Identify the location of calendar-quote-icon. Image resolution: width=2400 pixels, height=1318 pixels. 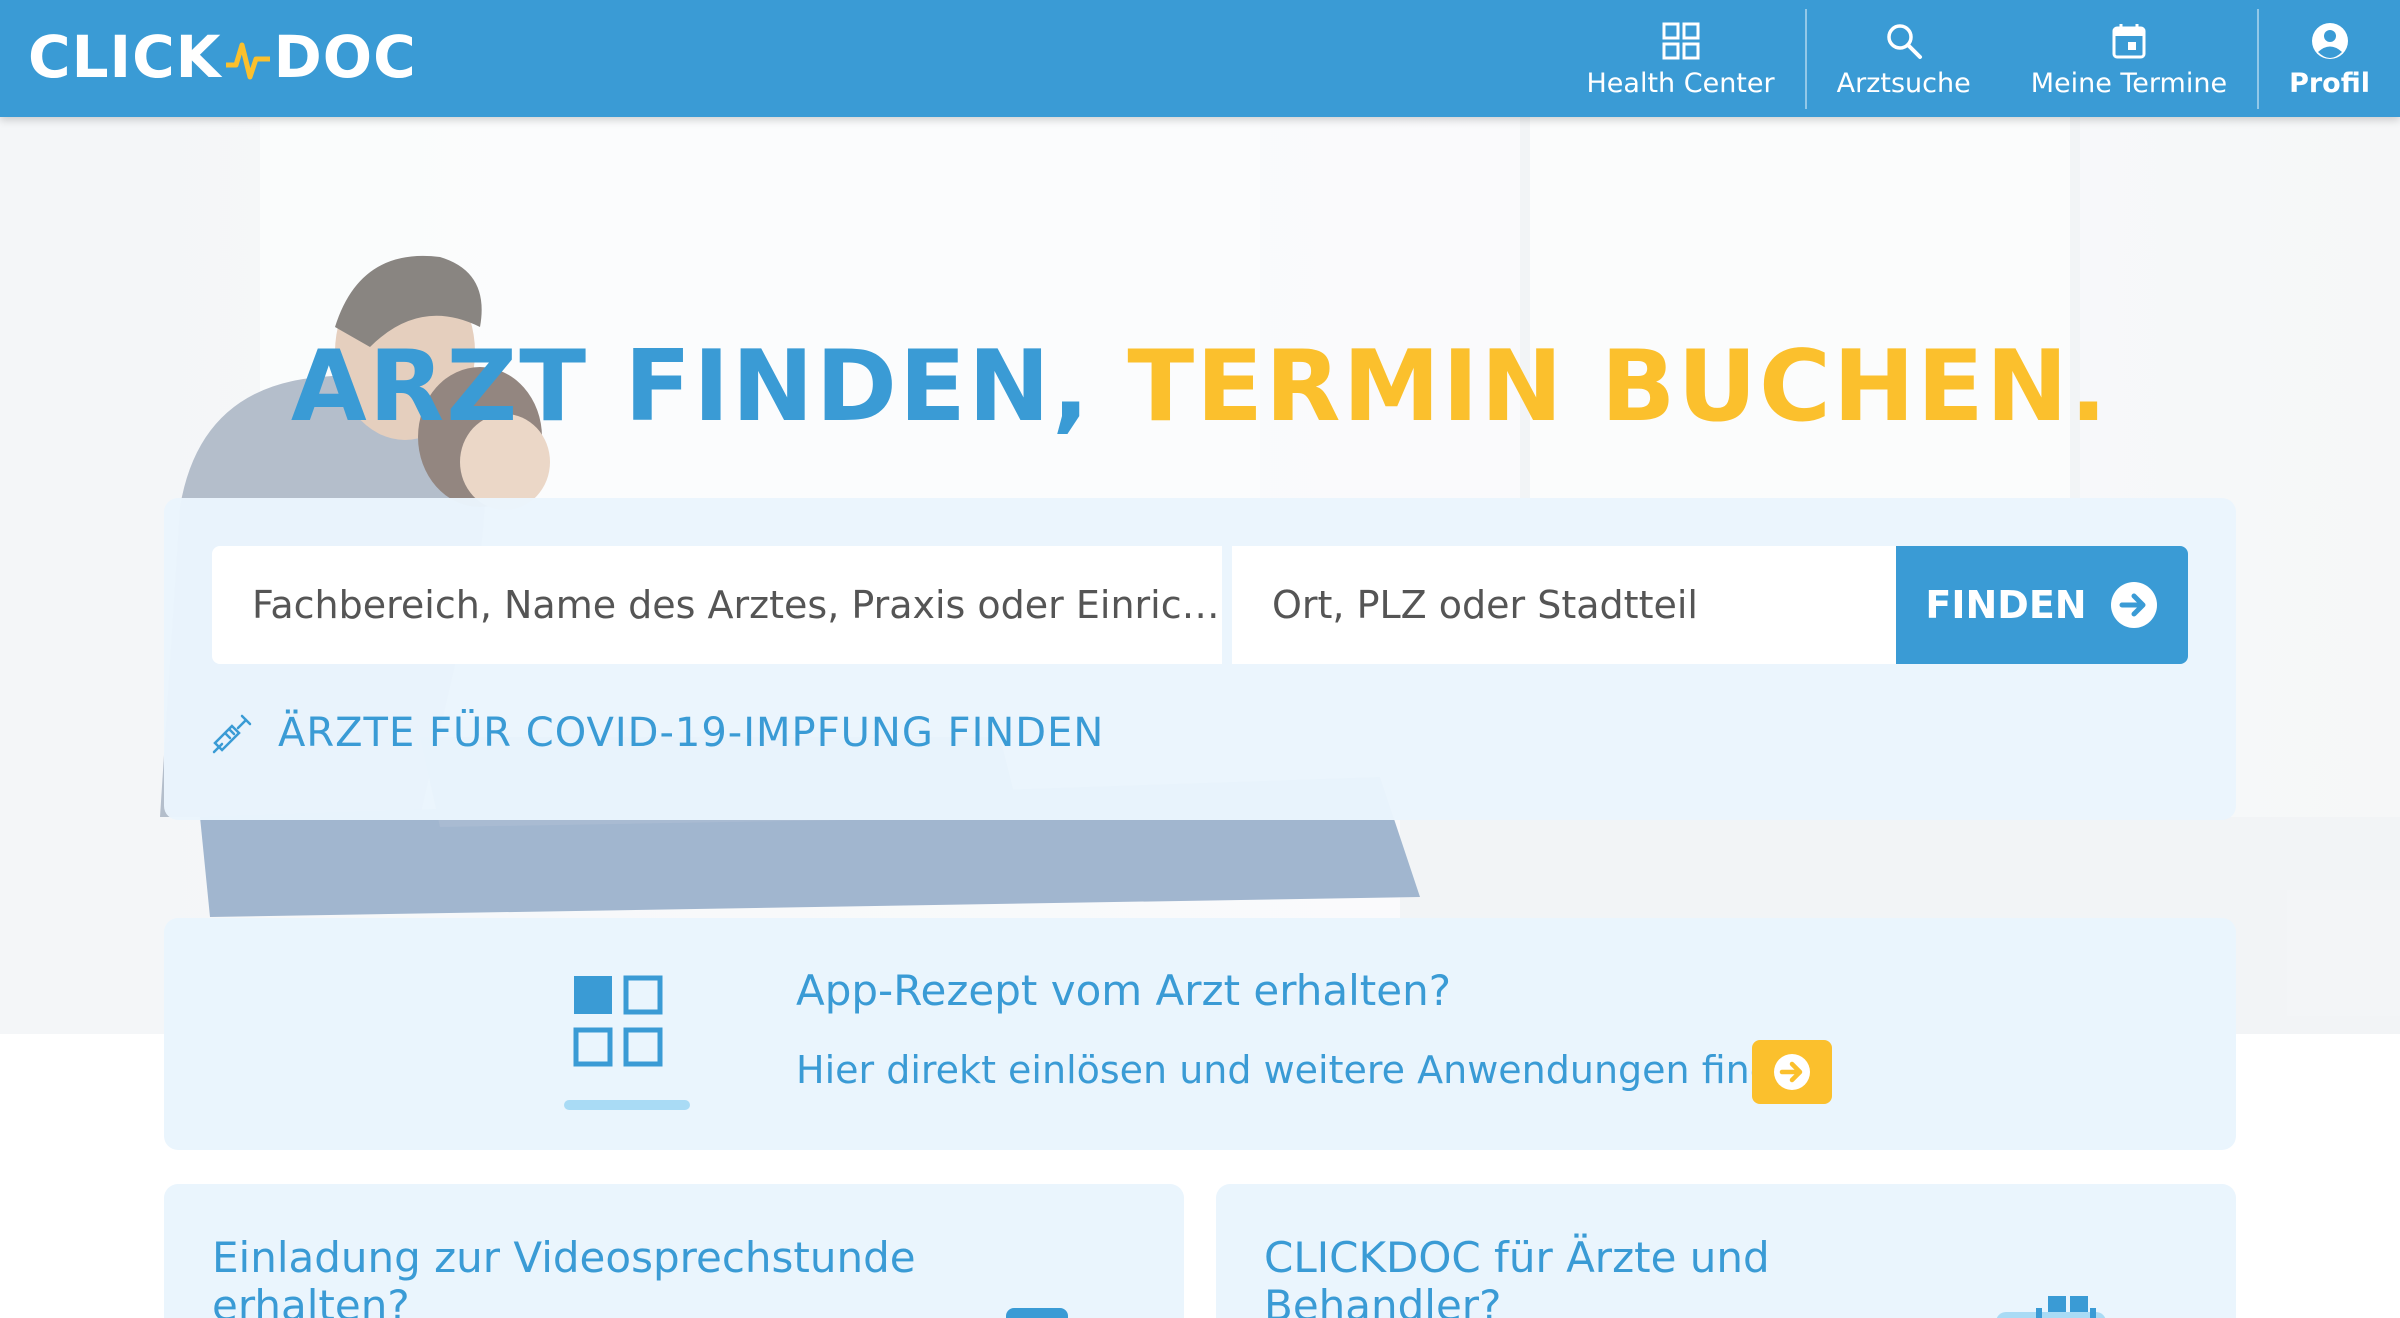
(2051, 1307).